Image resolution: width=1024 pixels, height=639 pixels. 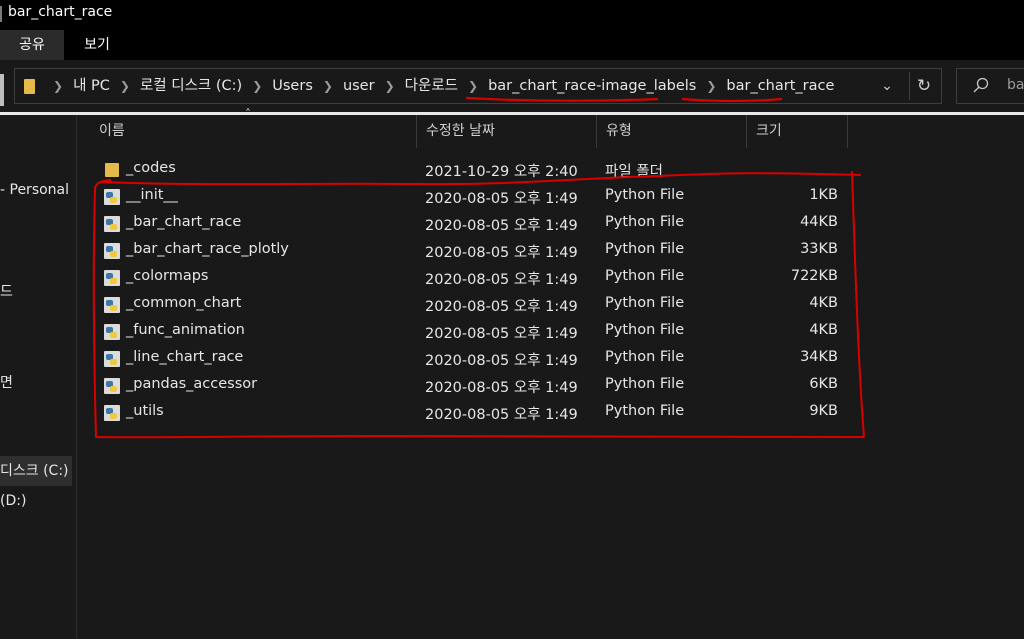 What do you see at coordinates (460, 131) in the screenshot?
I see `column-header-date: 수정한 날짜` at bounding box center [460, 131].